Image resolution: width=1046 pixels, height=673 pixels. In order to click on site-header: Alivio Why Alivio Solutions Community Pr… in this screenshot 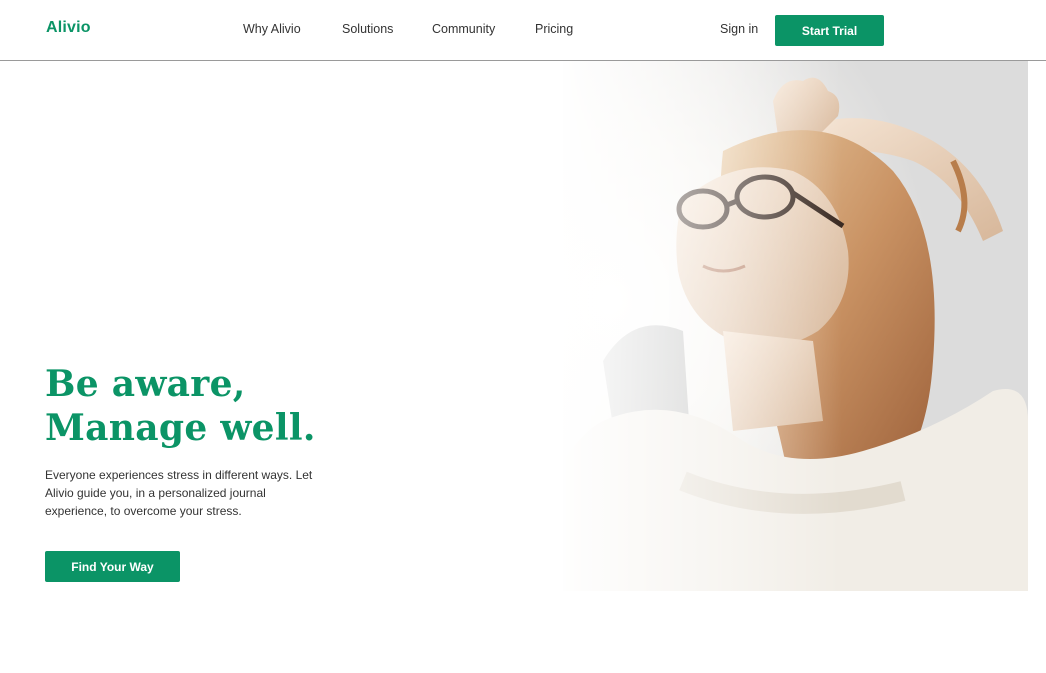, I will do `click(523, 30)`.